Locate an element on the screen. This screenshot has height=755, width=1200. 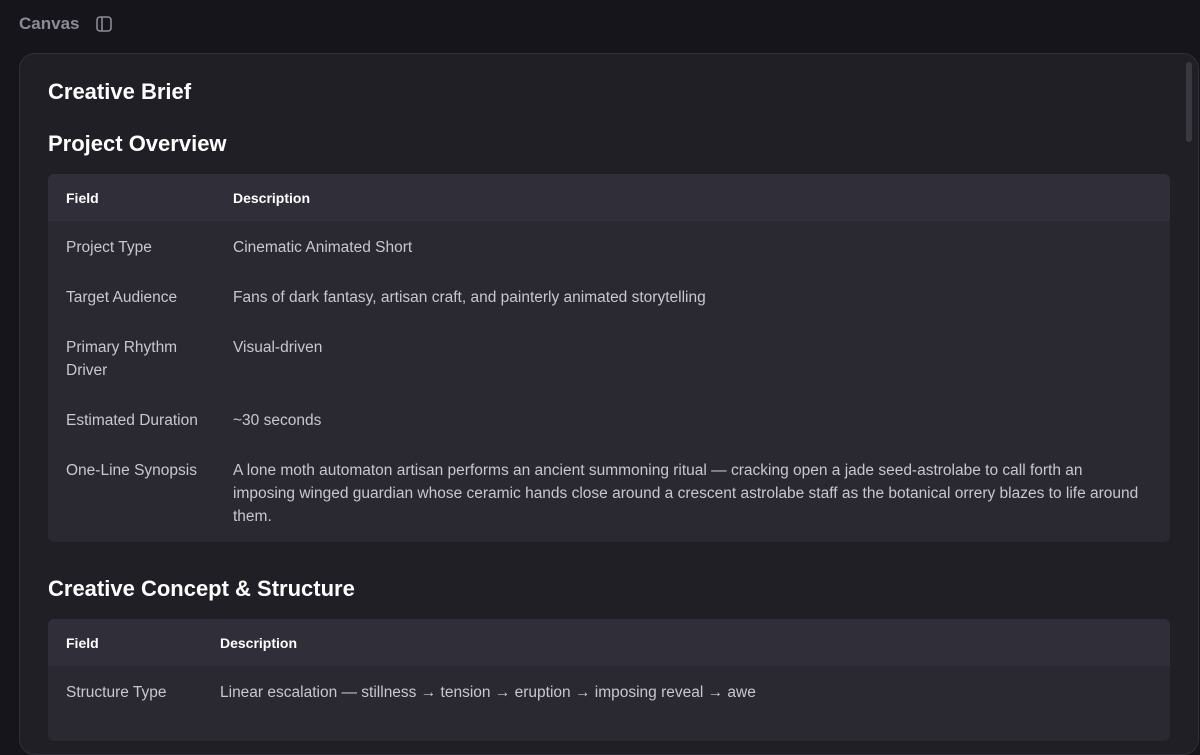
field-cell: Primary Rhythm Driver is located at coordinates (122, 359).